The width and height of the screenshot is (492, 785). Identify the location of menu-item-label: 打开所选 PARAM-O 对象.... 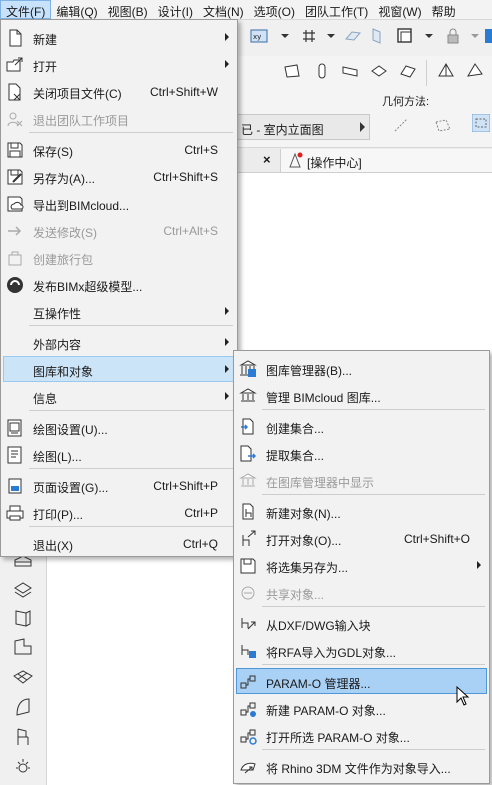
(338, 738).